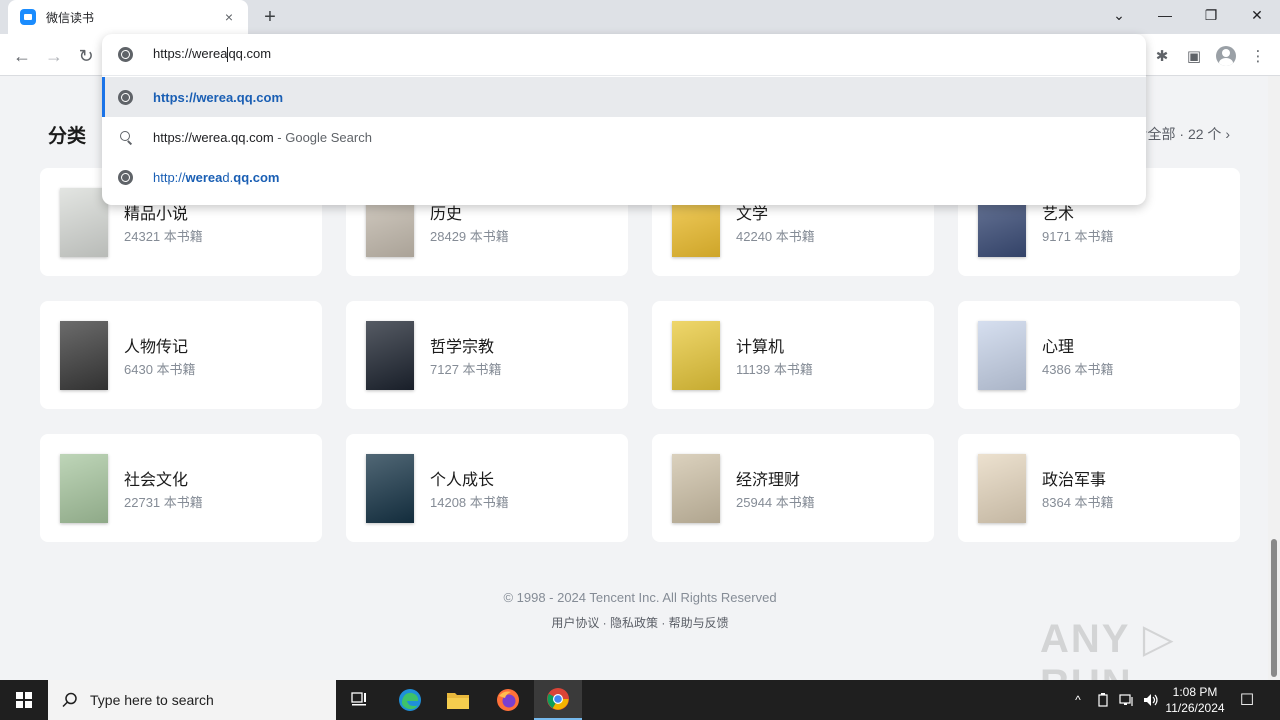 This screenshot has height=720, width=1280. What do you see at coordinates (1247, 700) in the screenshot?
I see `notification-center-icon: ☐` at bounding box center [1247, 700].